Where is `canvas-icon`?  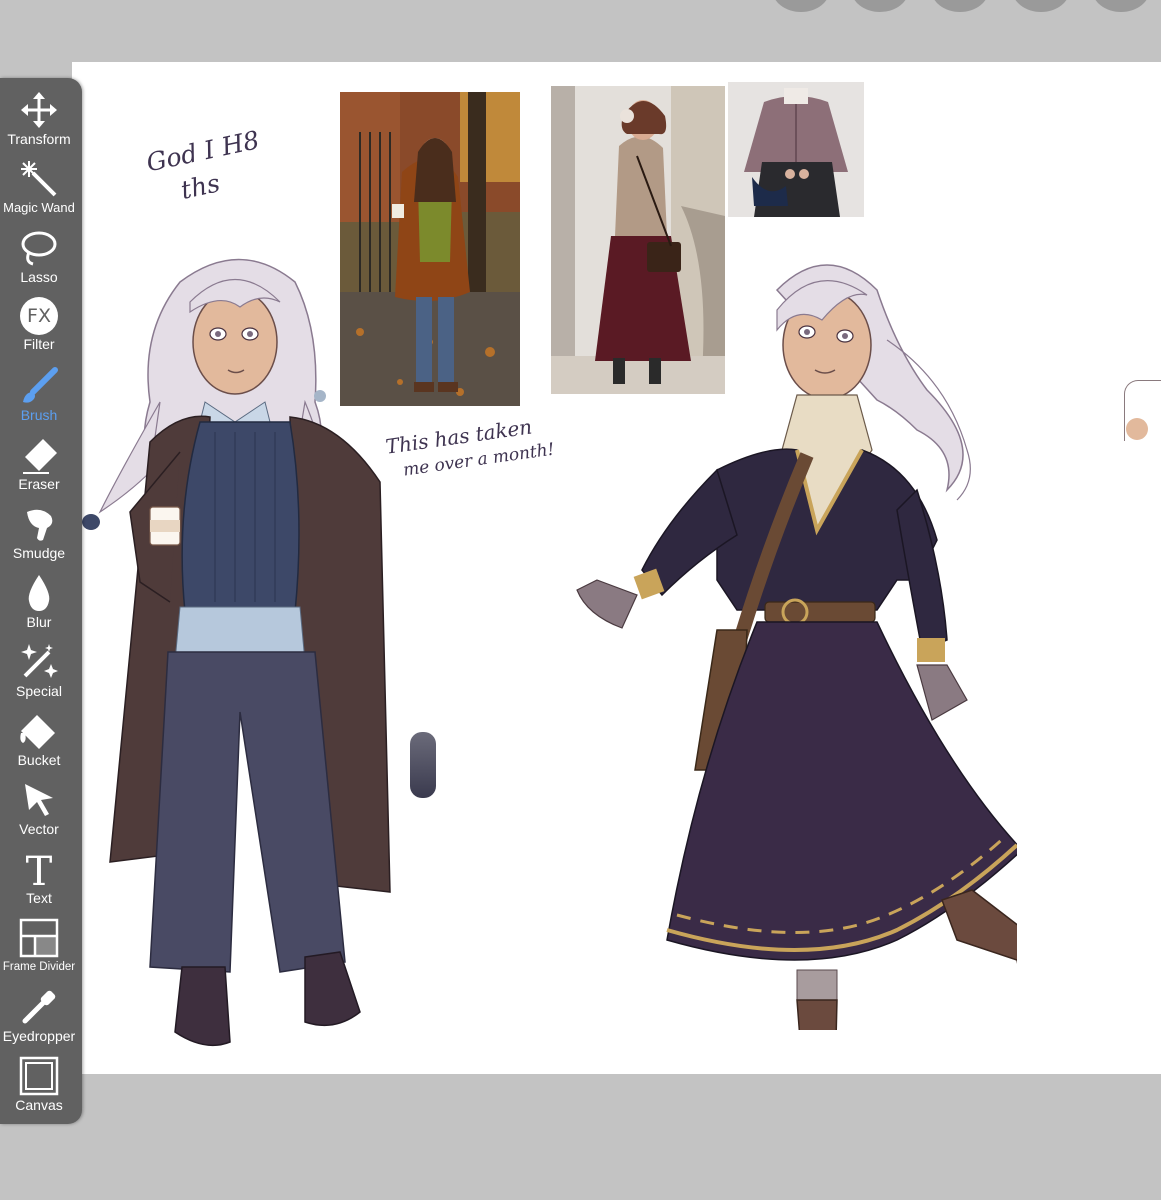 canvas-icon is located at coordinates (39, 1076).